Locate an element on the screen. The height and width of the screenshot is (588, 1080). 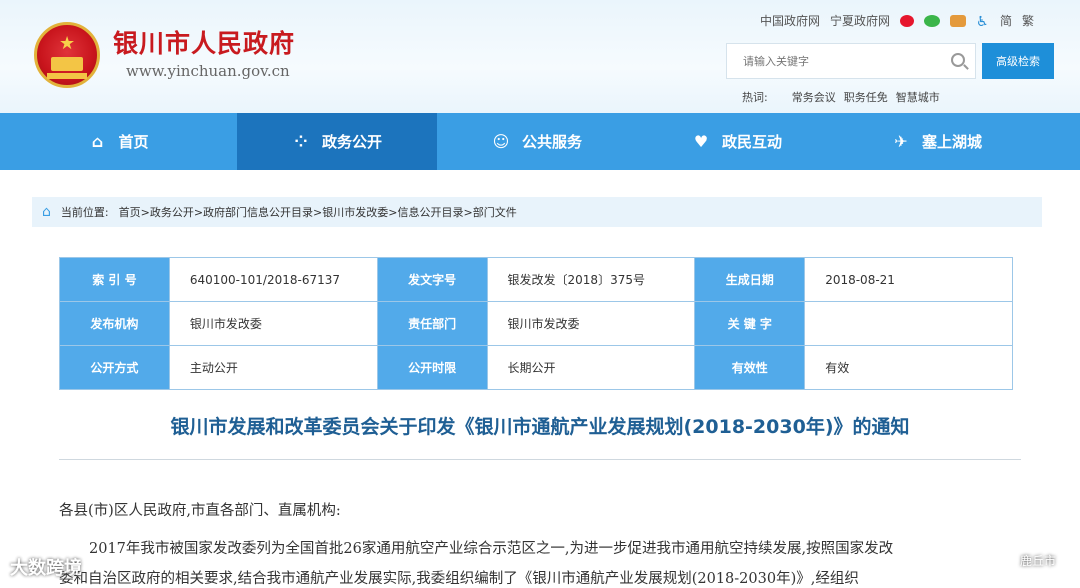
heart-hands-icon: ♥ is located at coordinates (701, 141).